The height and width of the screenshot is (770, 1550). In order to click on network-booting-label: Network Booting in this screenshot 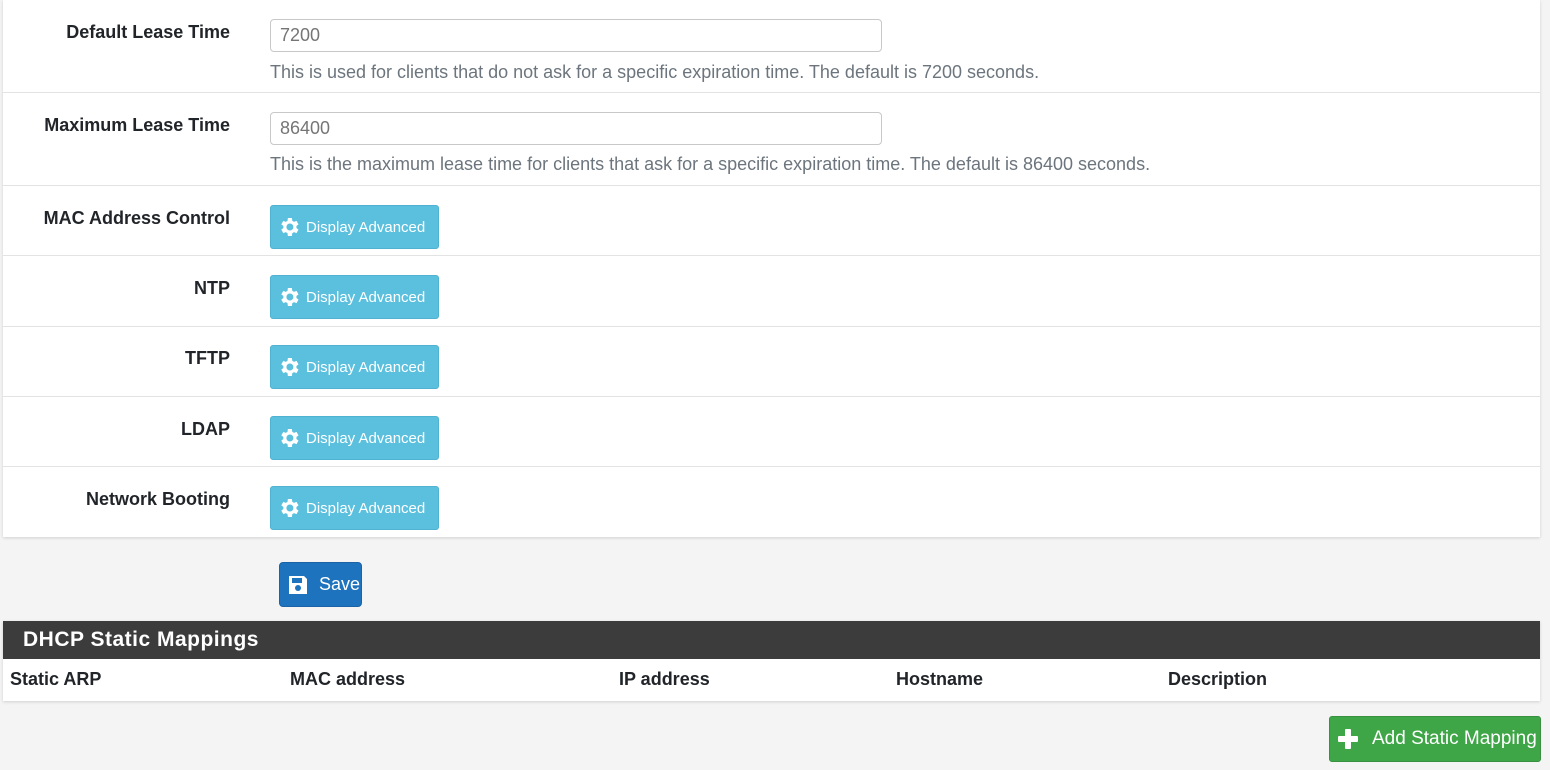, I will do `click(158, 499)`.